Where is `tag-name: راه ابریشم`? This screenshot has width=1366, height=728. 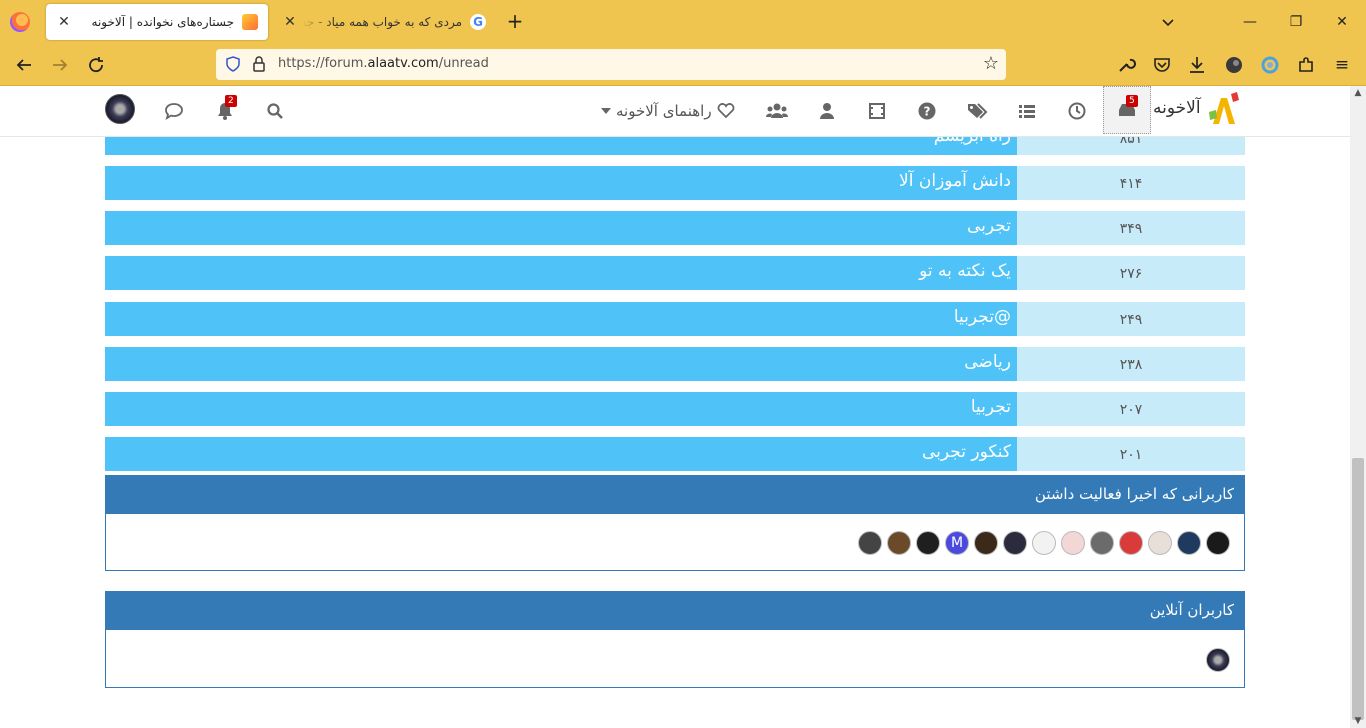
tag-name: راه ابریشم is located at coordinates (561, 146).